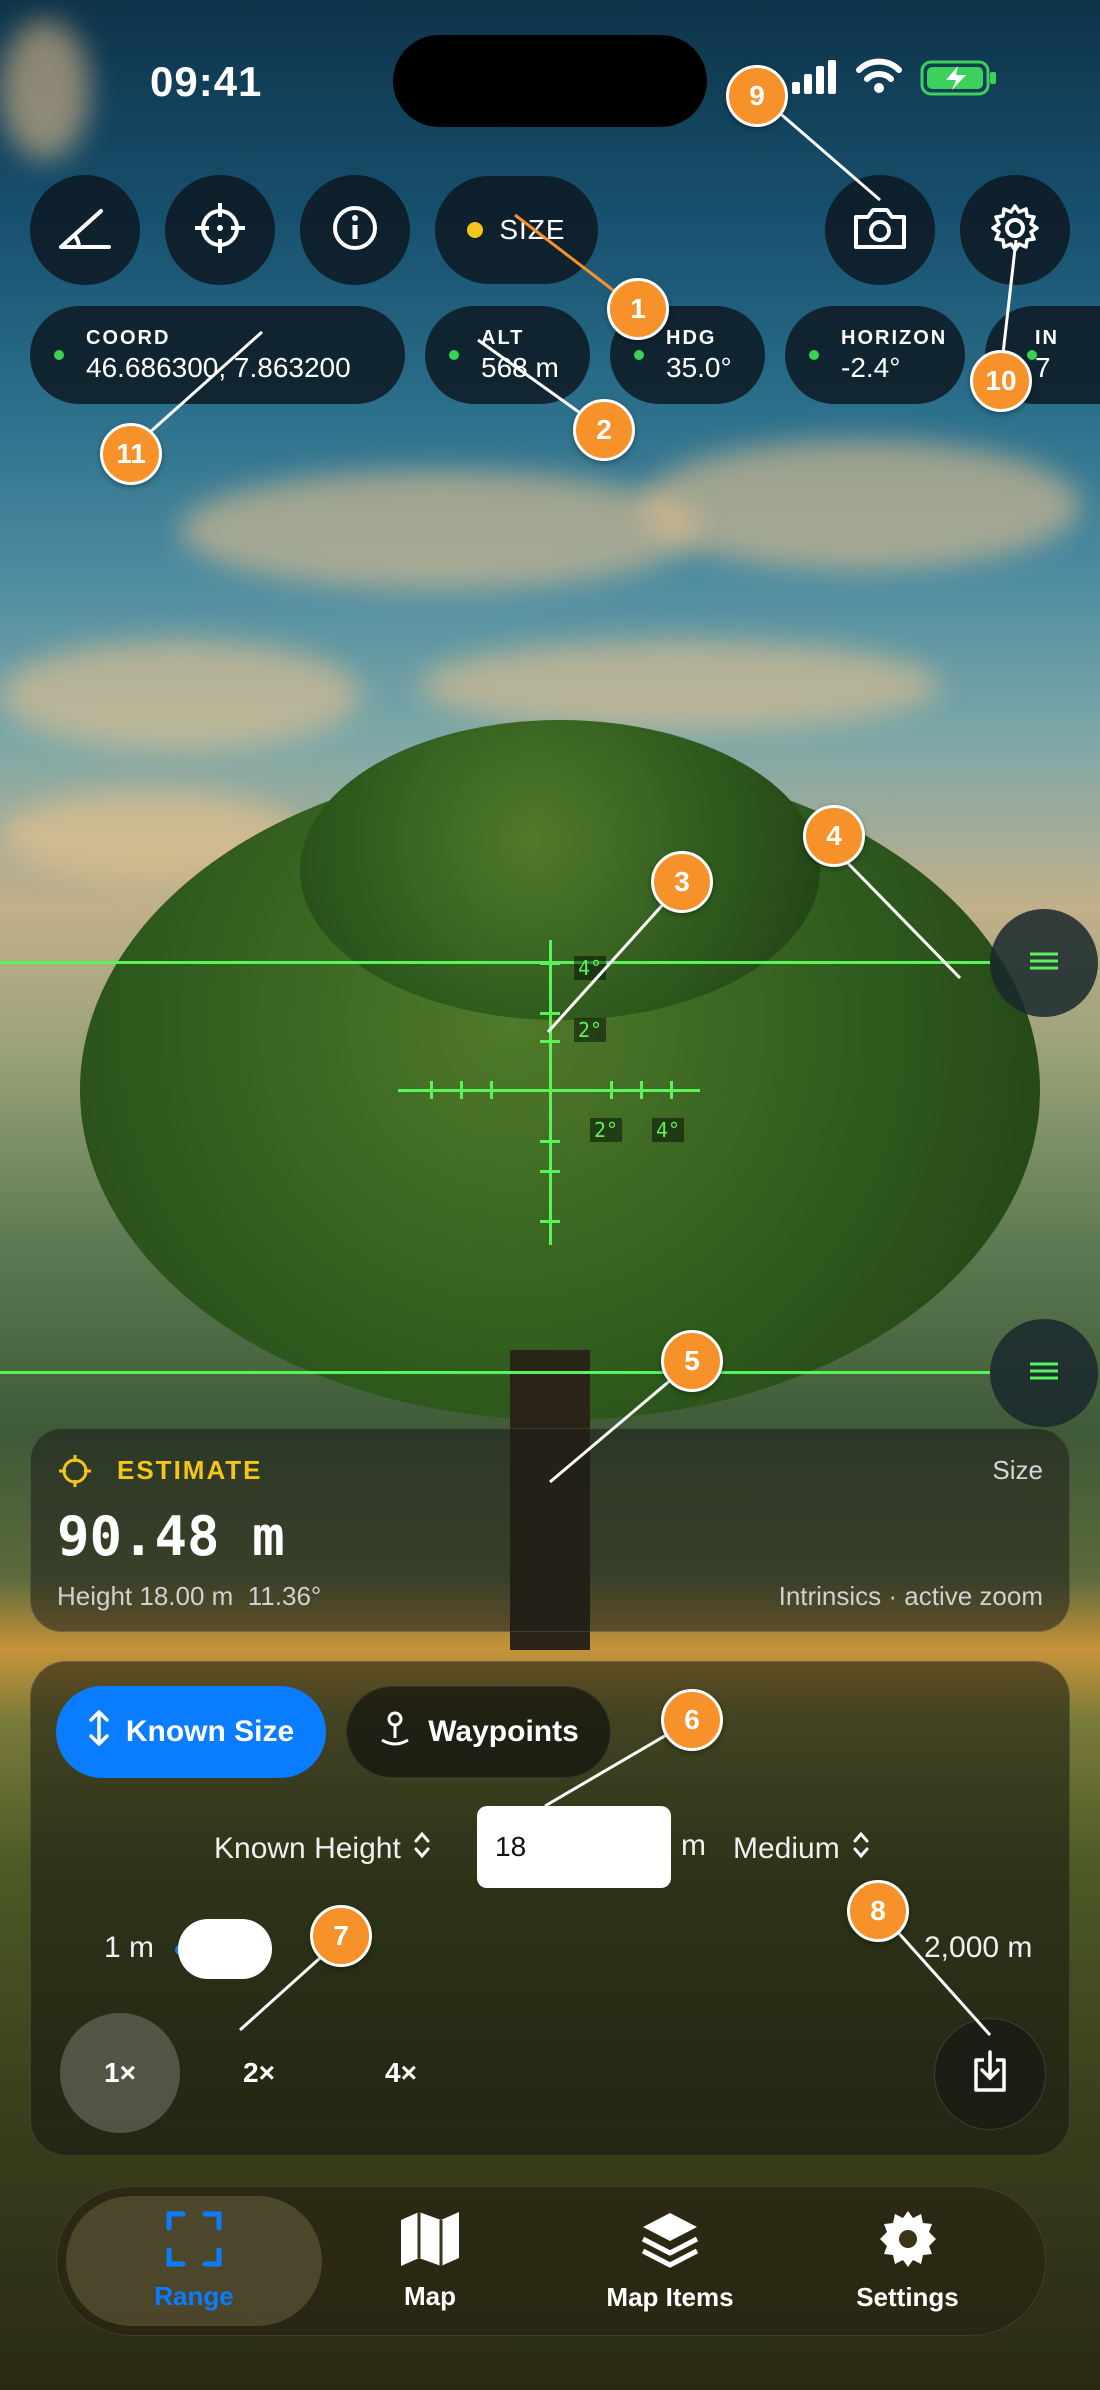 The height and width of the screenshot is (2390, 1100). What do you see at coordinates (834, 836) in the screenshot?
I see `callout-badge: 4` at bounding box center [834, 836].